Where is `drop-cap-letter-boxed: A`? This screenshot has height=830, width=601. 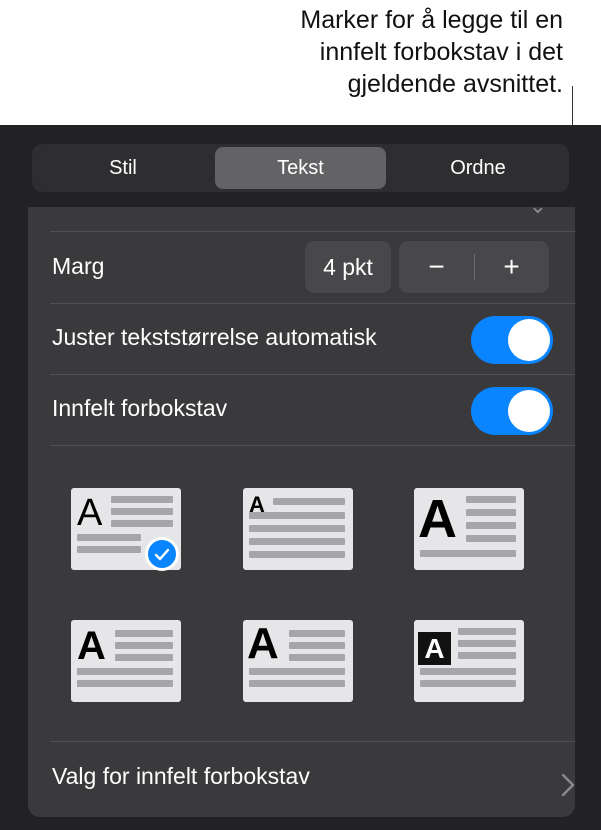 drop-cap-letter-boxed: A is located at coordinates (434, 648).